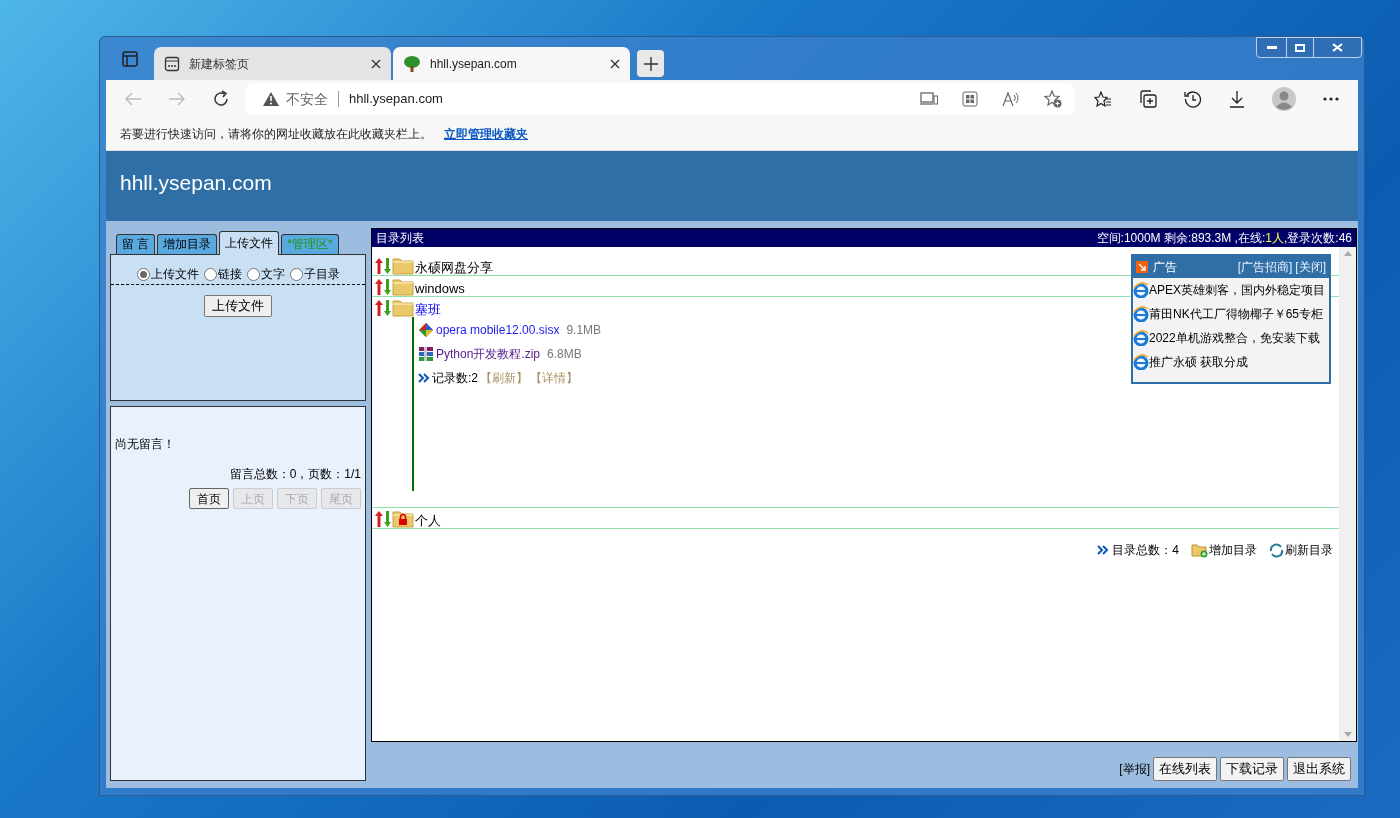 This screenshot has height=818, width=1400. Describe the element at coordinates (1319, 769) in the screenshot. I see `bottom-button: 退出系统` at that location.